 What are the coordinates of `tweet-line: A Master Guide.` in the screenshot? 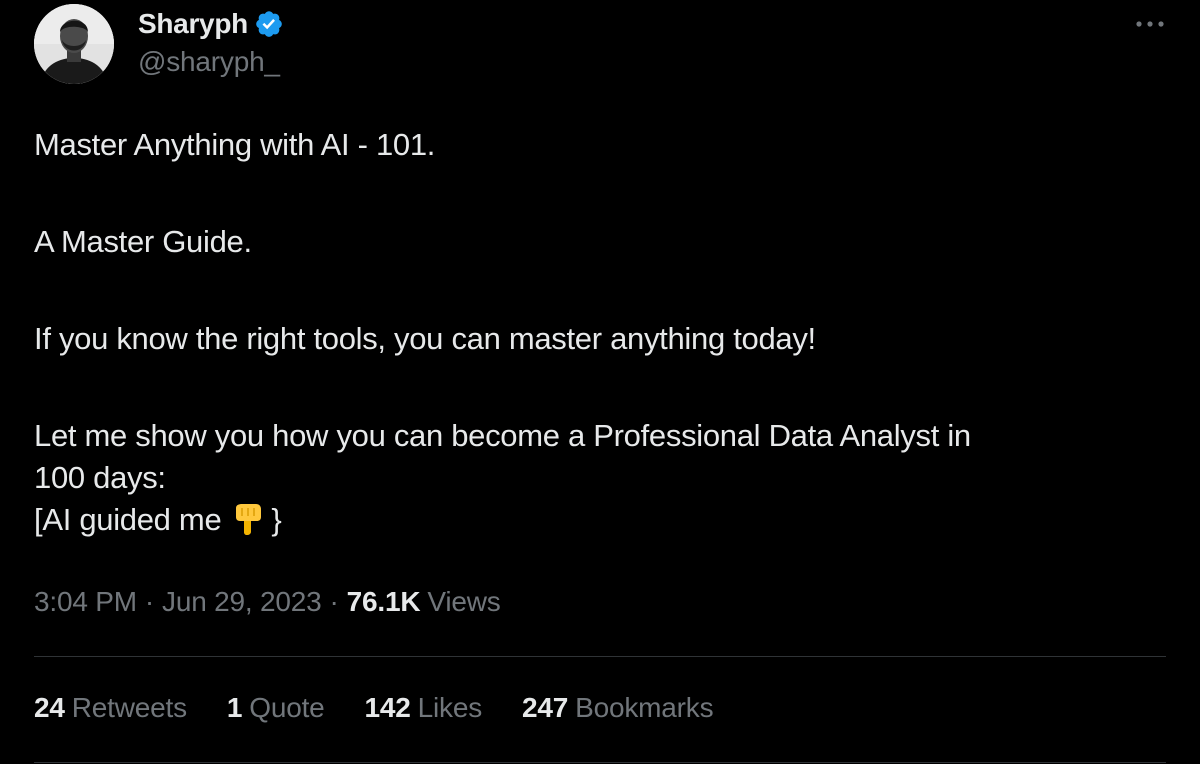 It's located at (143, 241).